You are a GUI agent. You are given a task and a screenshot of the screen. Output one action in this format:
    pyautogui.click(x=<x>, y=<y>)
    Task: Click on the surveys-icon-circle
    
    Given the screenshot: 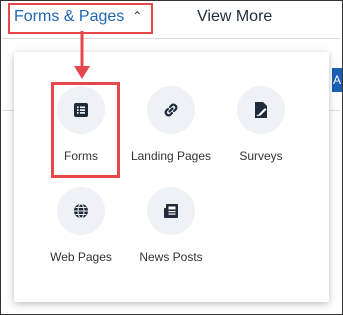 What is the action you would take?
    pyautogui.click(x=261, y=110)
    